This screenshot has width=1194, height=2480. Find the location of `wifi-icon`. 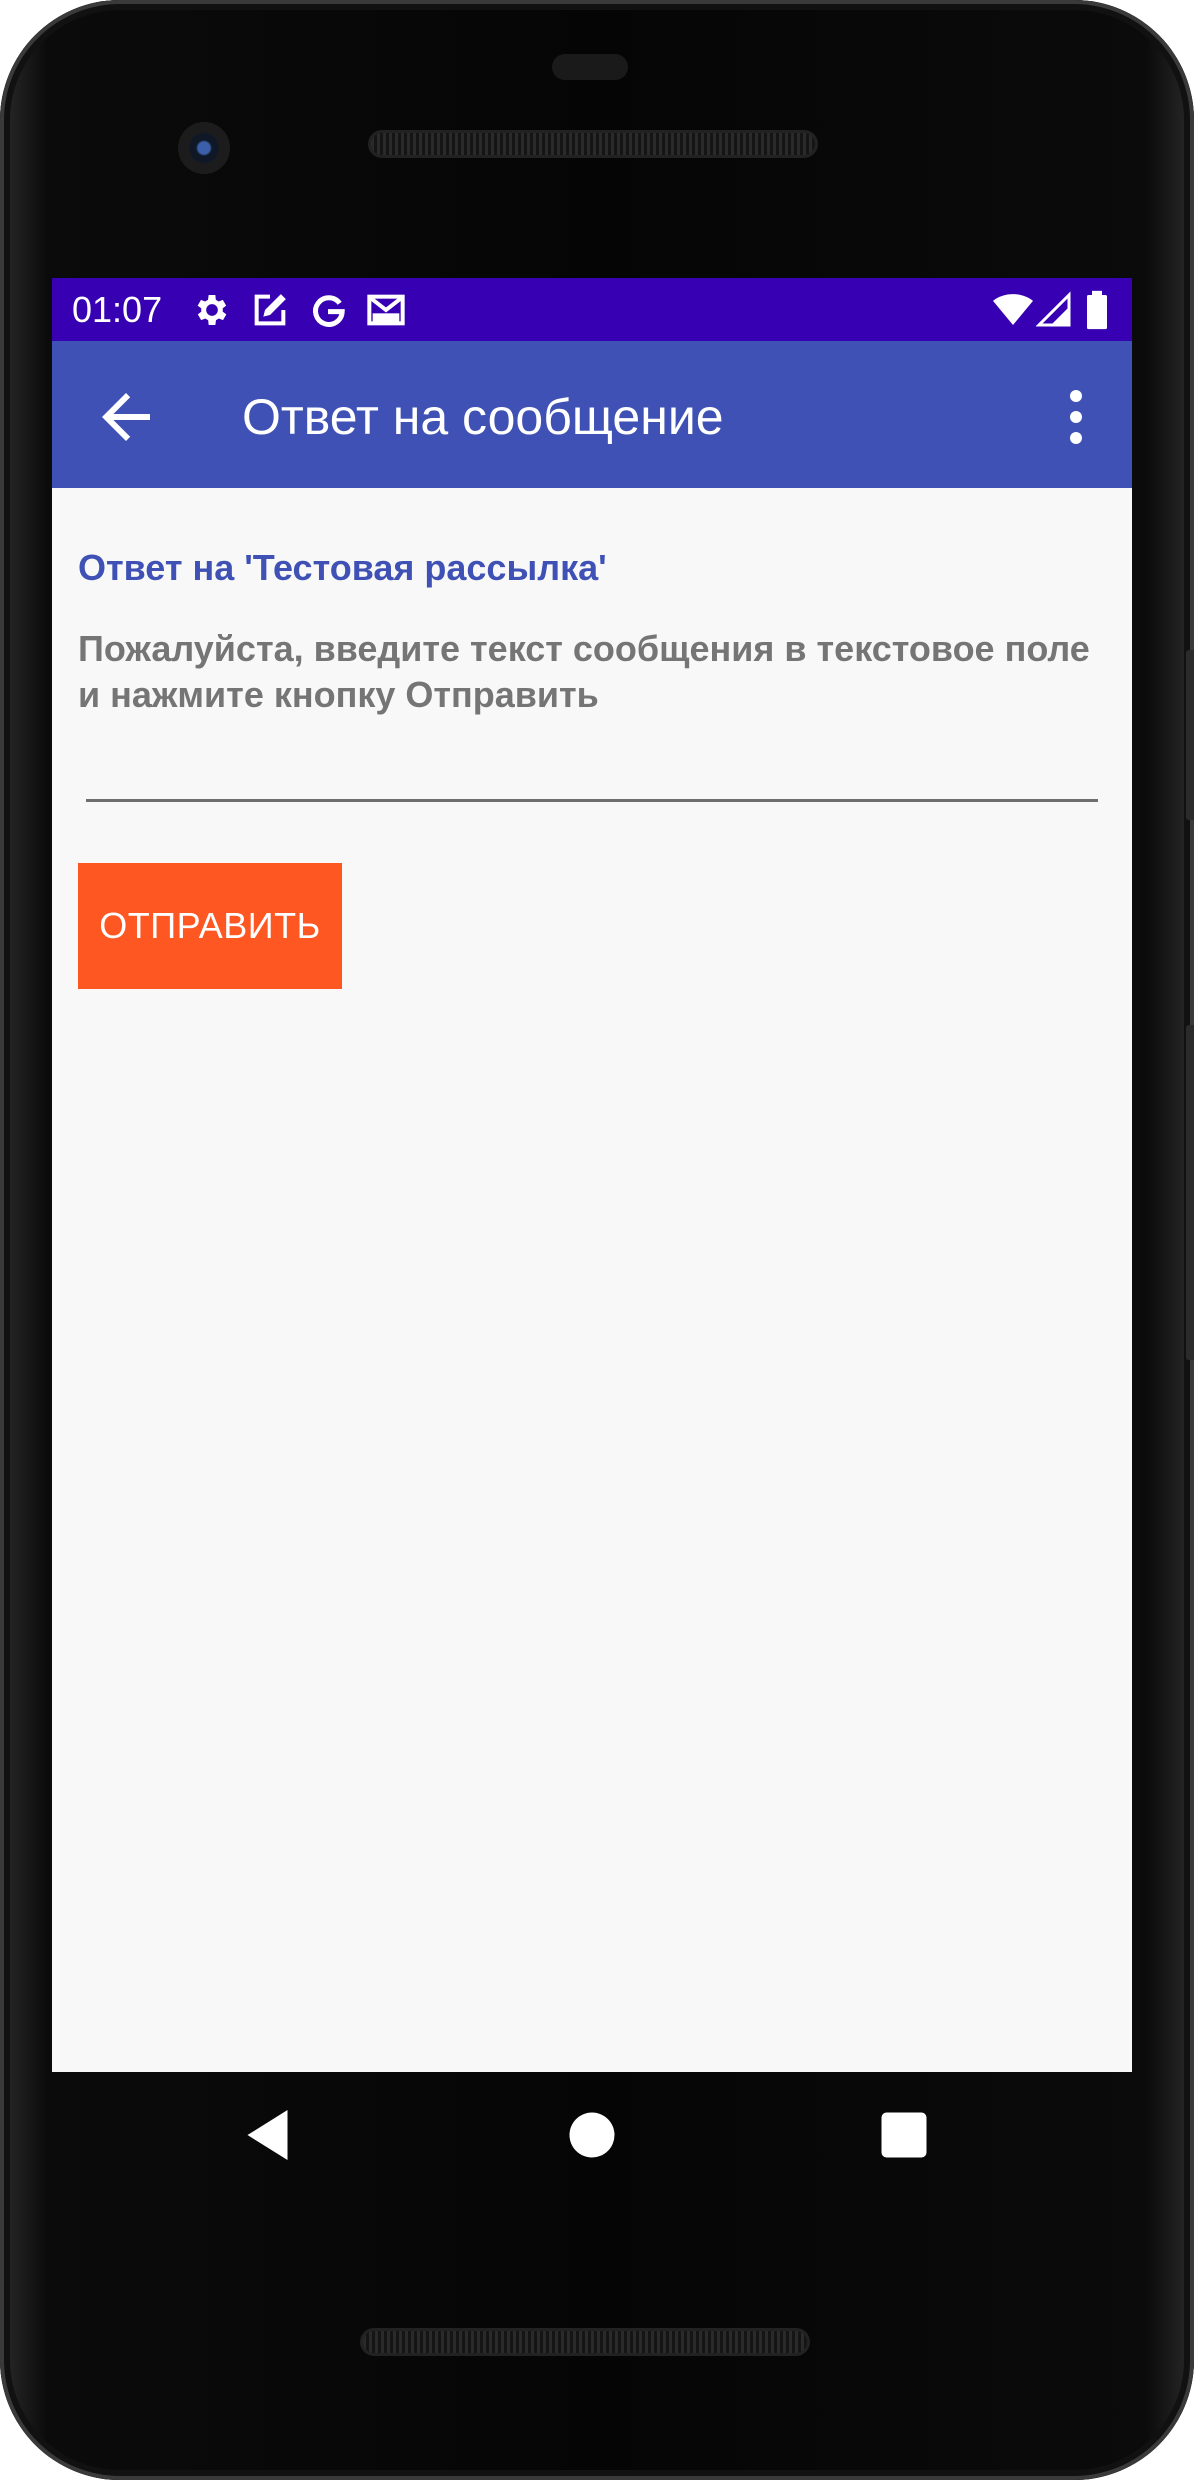

wifi-icon is located at coordinates (1013, 309).